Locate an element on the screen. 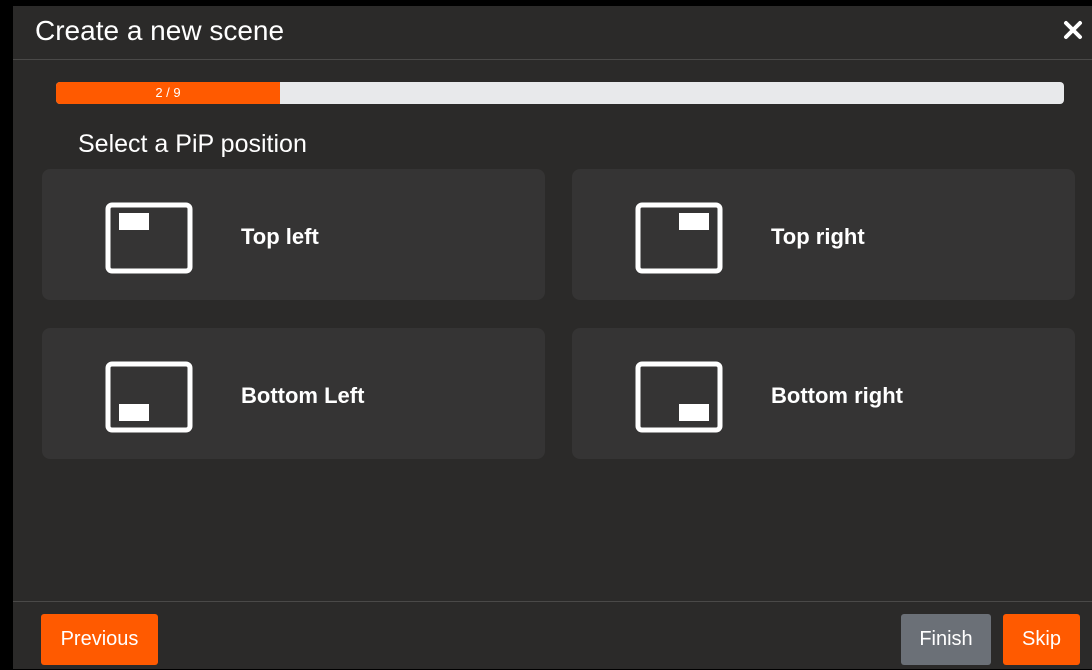  finish-button: Finish is located at coordinates (946, 639).